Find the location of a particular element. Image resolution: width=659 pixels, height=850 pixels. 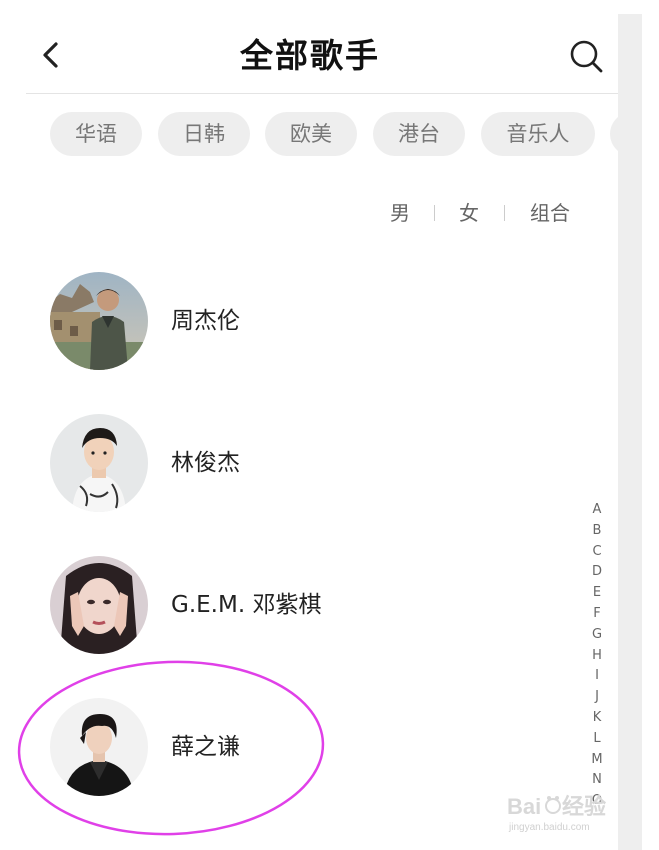

index-letter: F is located at coordinates (597, 614).